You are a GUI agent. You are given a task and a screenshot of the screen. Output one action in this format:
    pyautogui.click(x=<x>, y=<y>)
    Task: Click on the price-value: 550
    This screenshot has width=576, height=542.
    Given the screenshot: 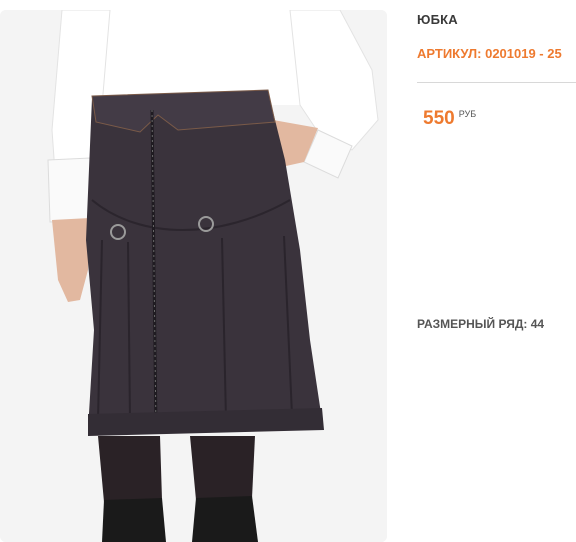 What is the action you would take?
    pyautogui.click(x=439, y=118)
    